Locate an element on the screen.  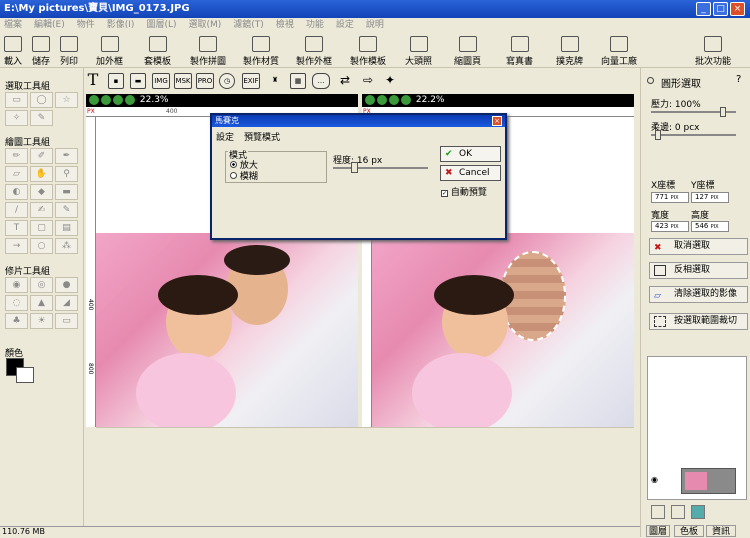
auto-preview-checkbox: ✓ is located at coordinates (444, 193).